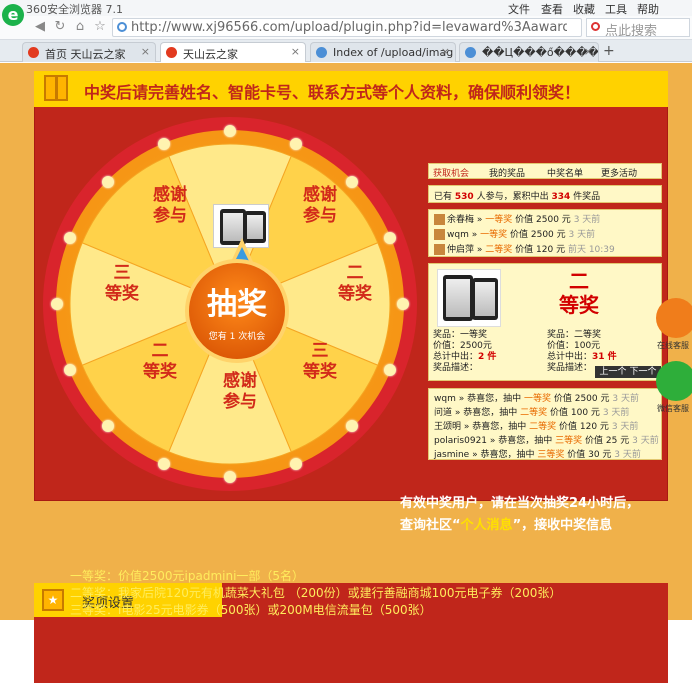 This screenshot has height=683, width=692. What do you see at coordinates (628, 372) in the screenshot?
I see `prize-nav: 上一个 下一个` at bounding box center [628, 372].